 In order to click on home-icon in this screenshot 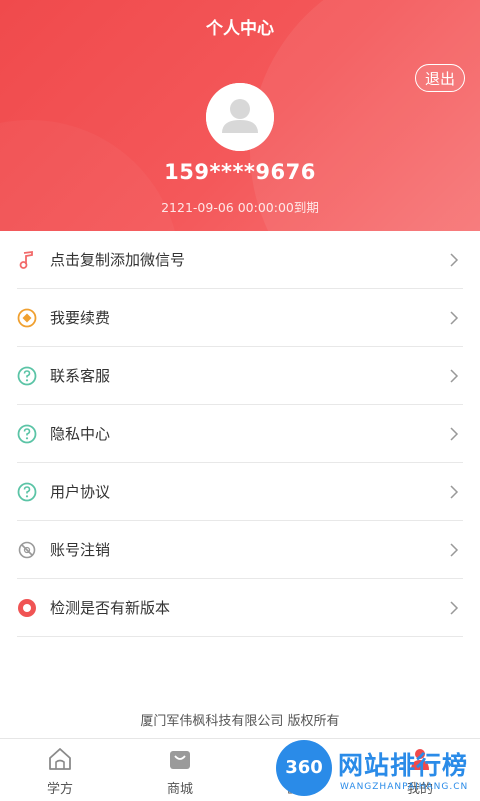, I will do `click(60, 759)`.